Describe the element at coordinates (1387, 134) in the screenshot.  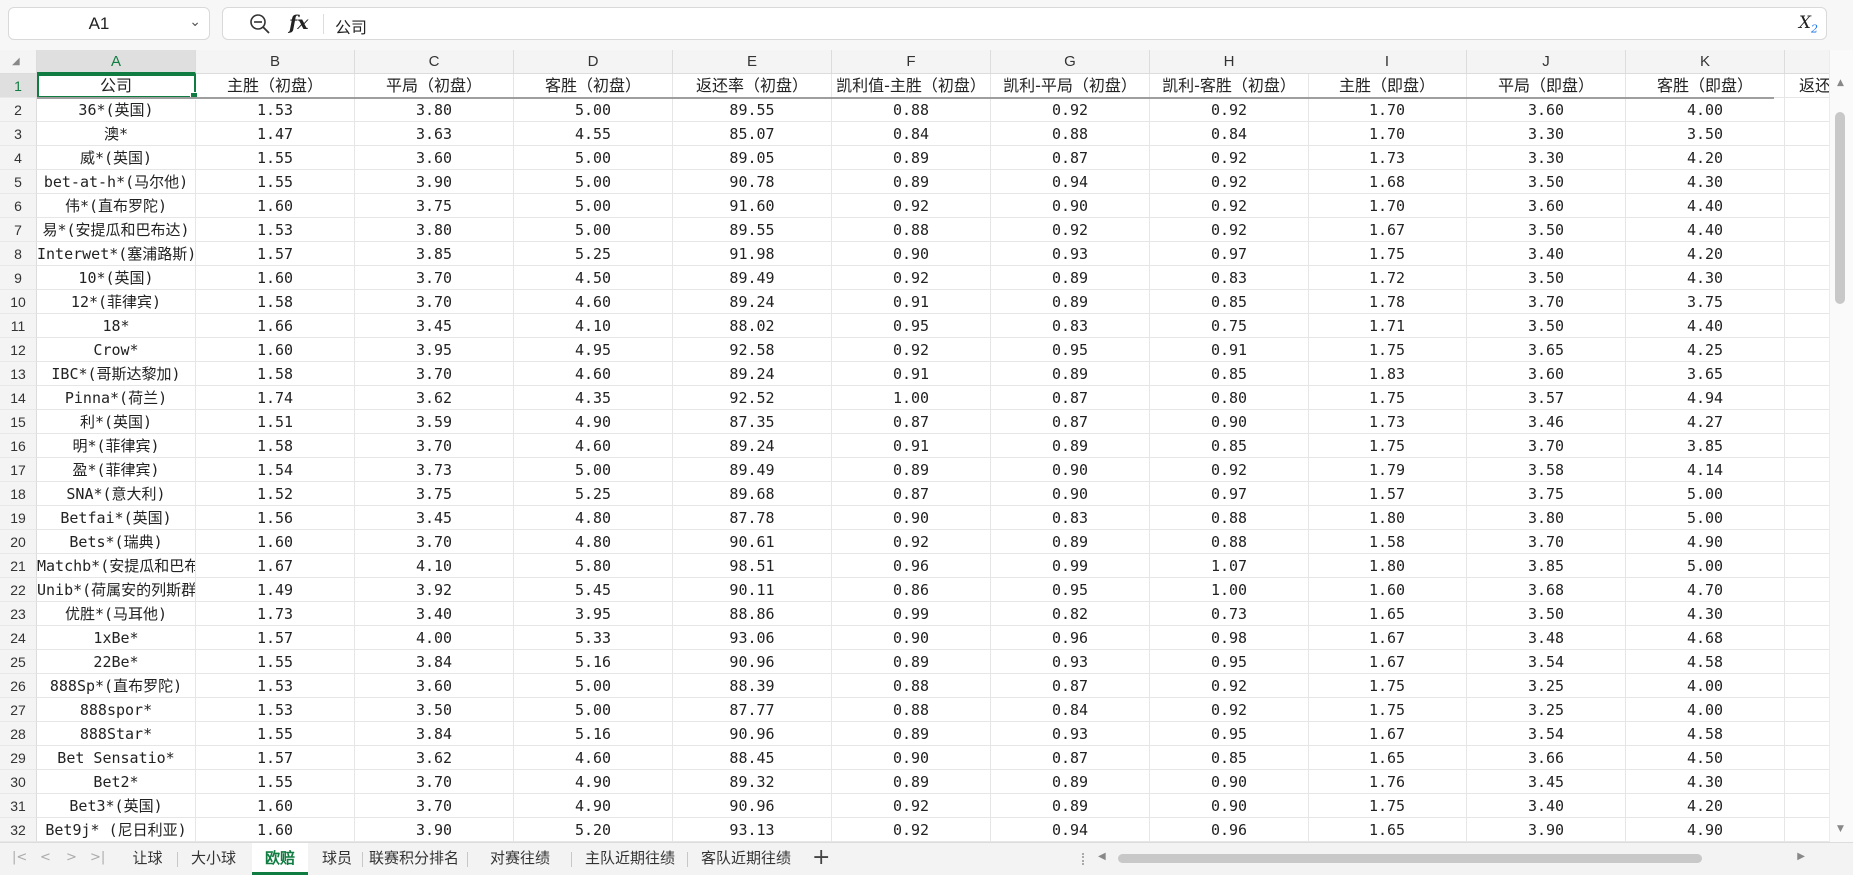
I see `table-cell: 1.70` at that location.